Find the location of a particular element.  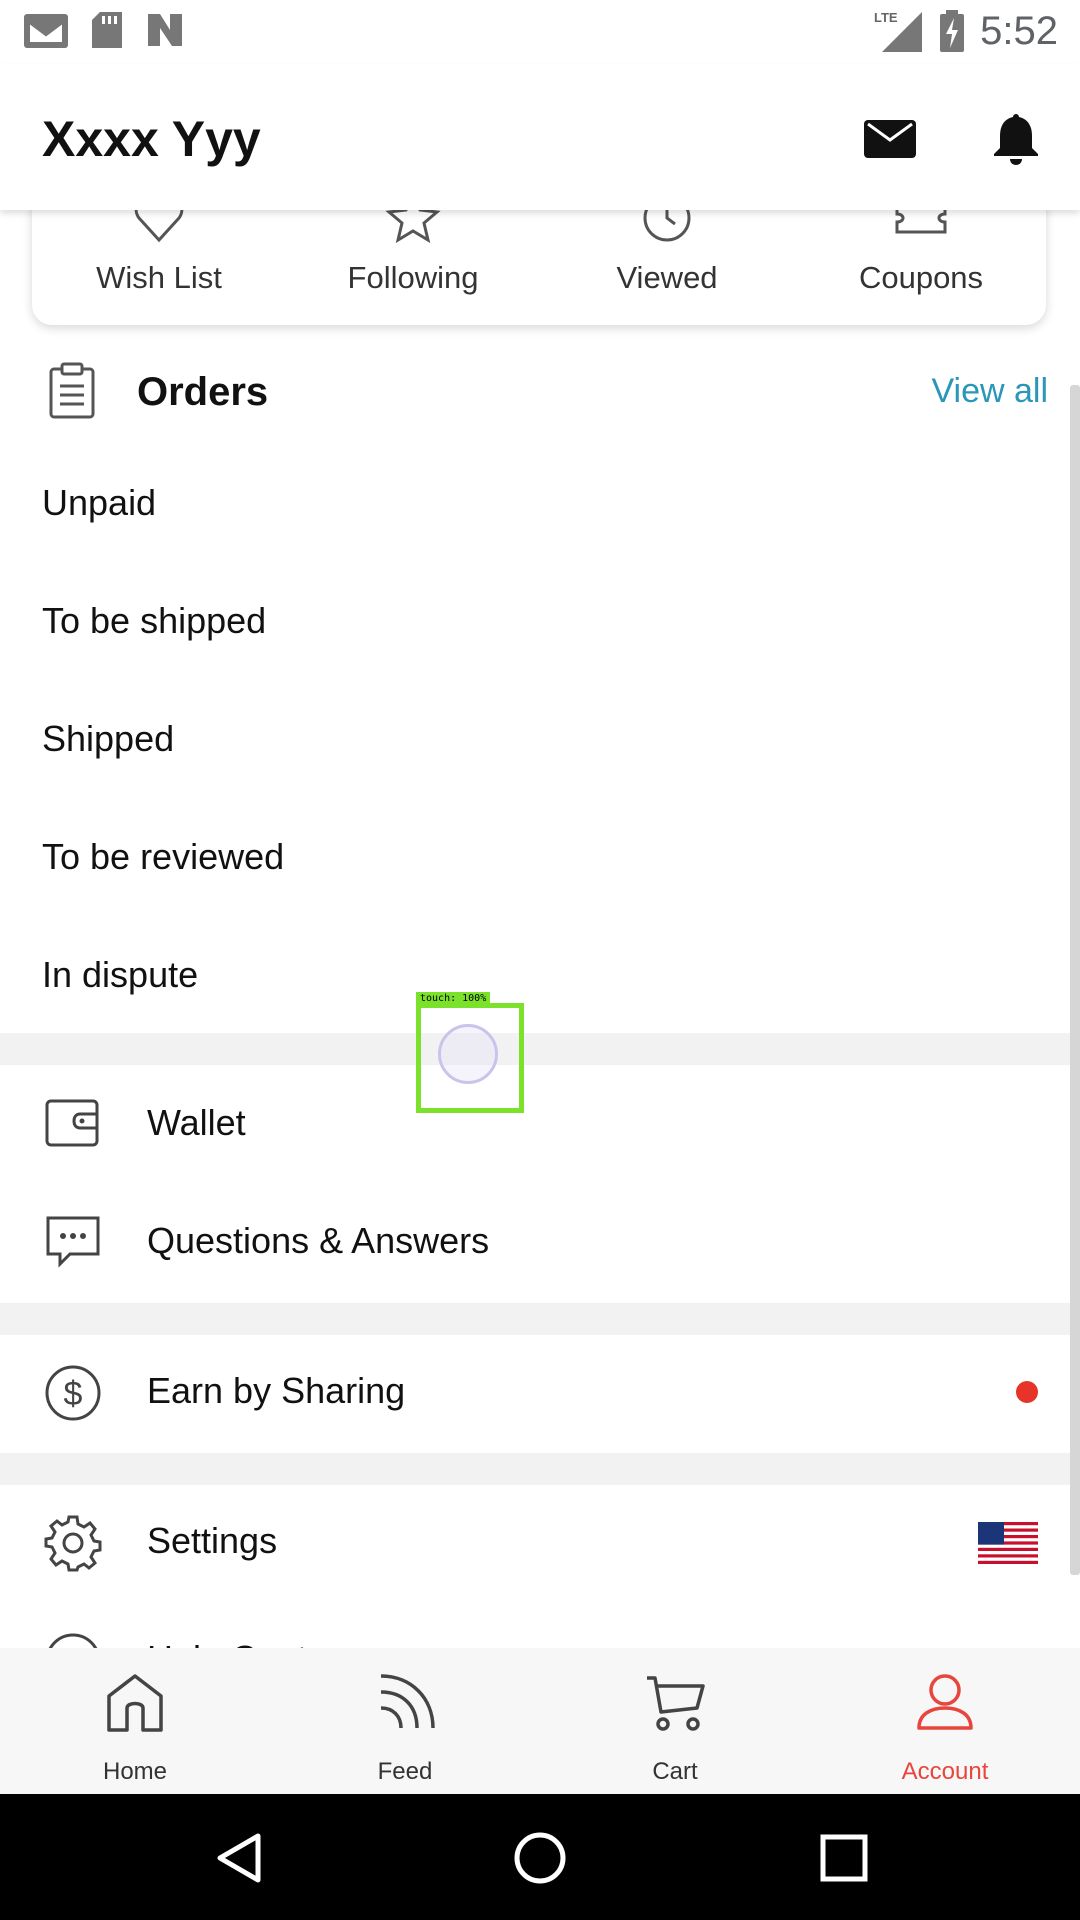

notifications-button is located at coordinates (1016, 138).